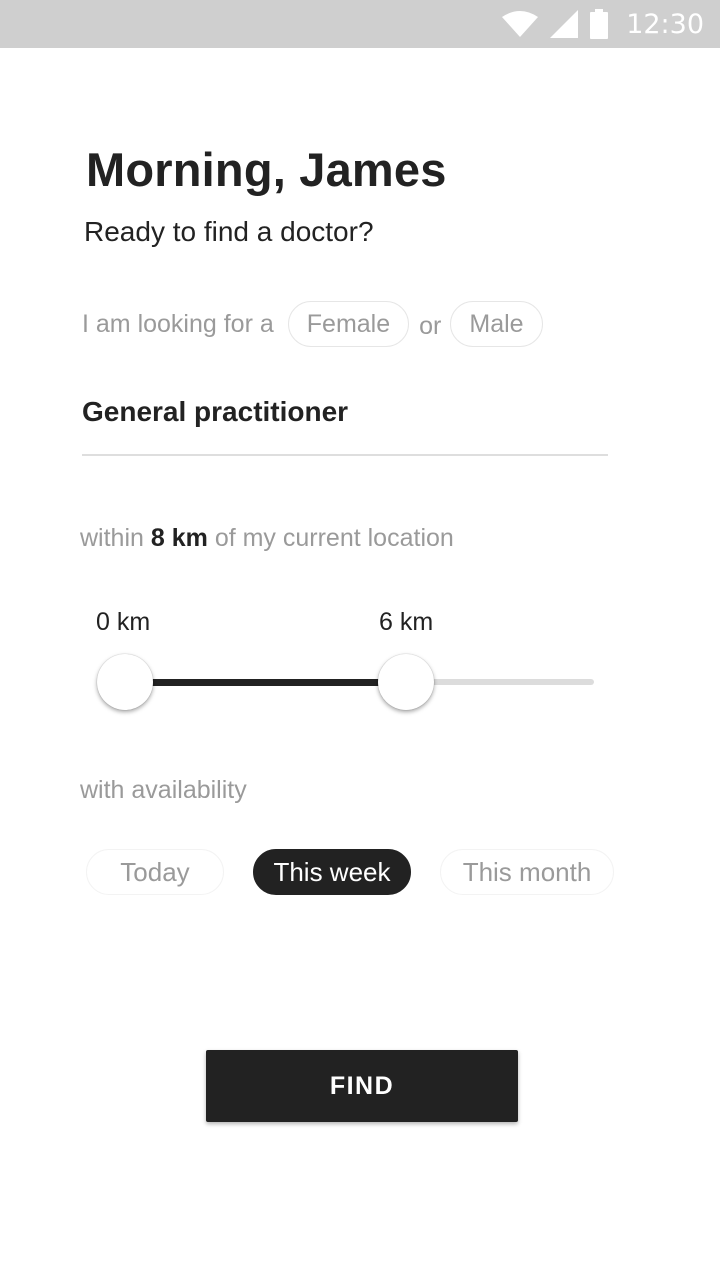  Describe the element at coordinates (112, 538) in the screenshot. I see `distance-prefix: within` at that location.